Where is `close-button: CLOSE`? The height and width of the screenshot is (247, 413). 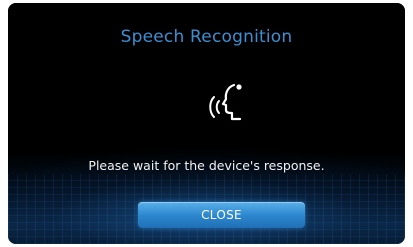
close-button: CLOSE is located at coordinates (221, 215).